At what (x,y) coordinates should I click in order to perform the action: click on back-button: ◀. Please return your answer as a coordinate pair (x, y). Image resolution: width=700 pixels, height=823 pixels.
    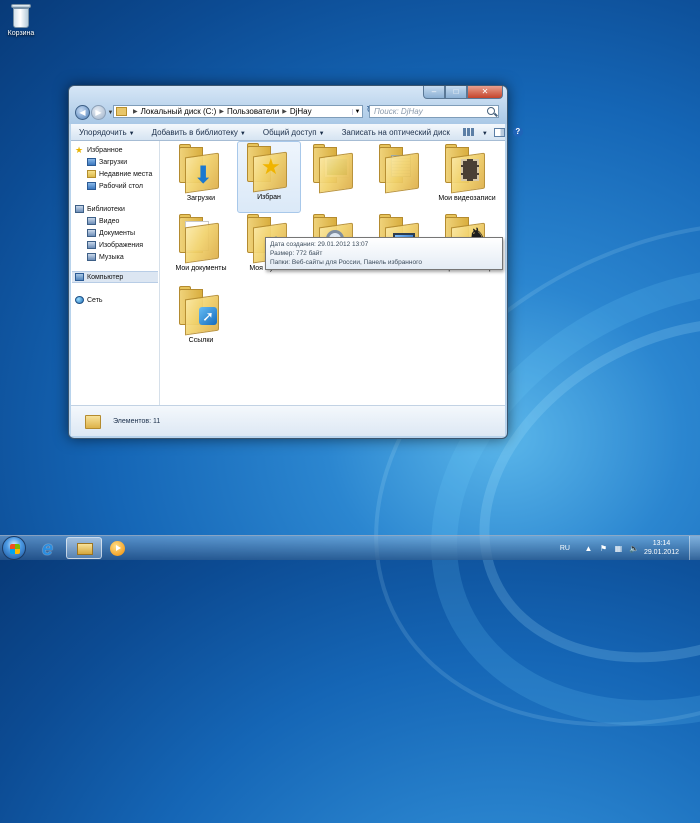
    Looking at the image, I should click on (82, 112).